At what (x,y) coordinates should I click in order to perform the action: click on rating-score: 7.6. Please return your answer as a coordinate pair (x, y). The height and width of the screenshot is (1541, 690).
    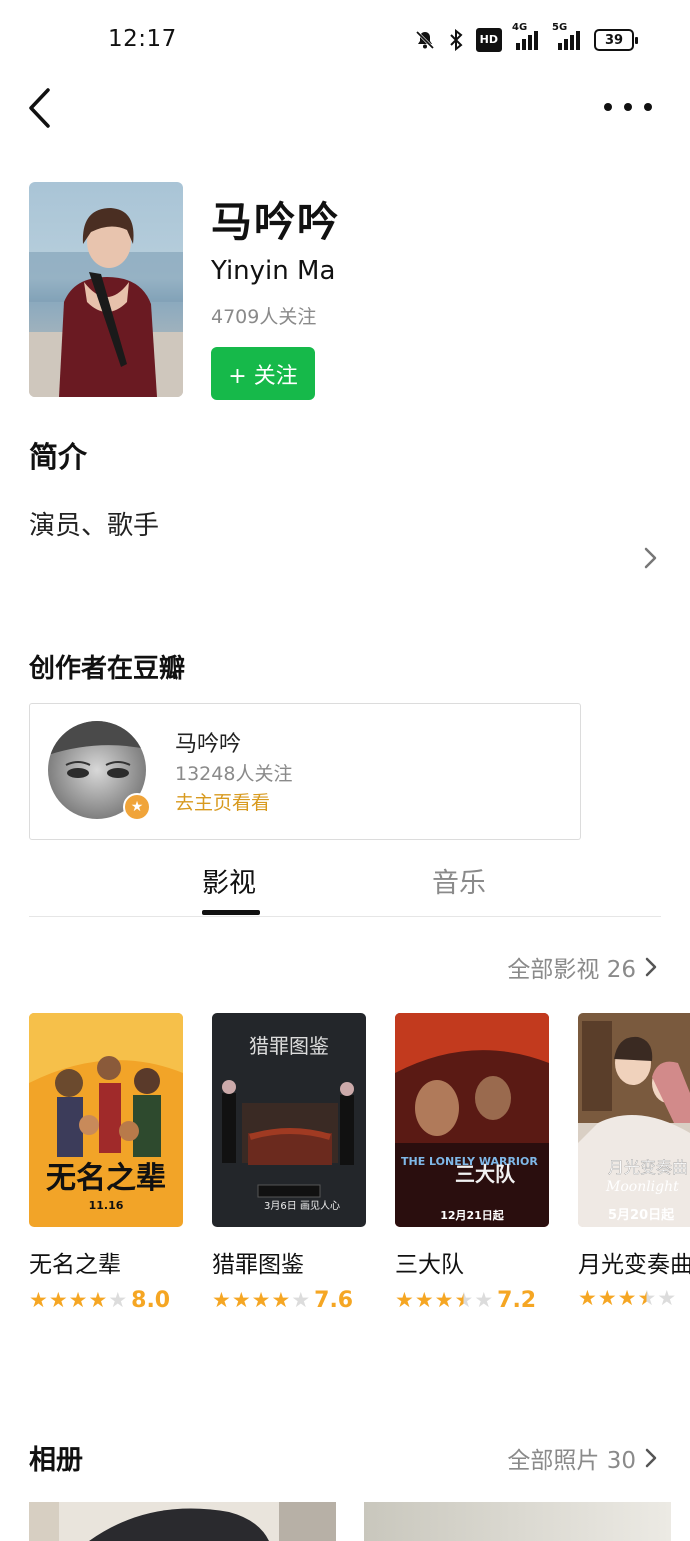
    Looking at the image, I should click on (334, 1300).